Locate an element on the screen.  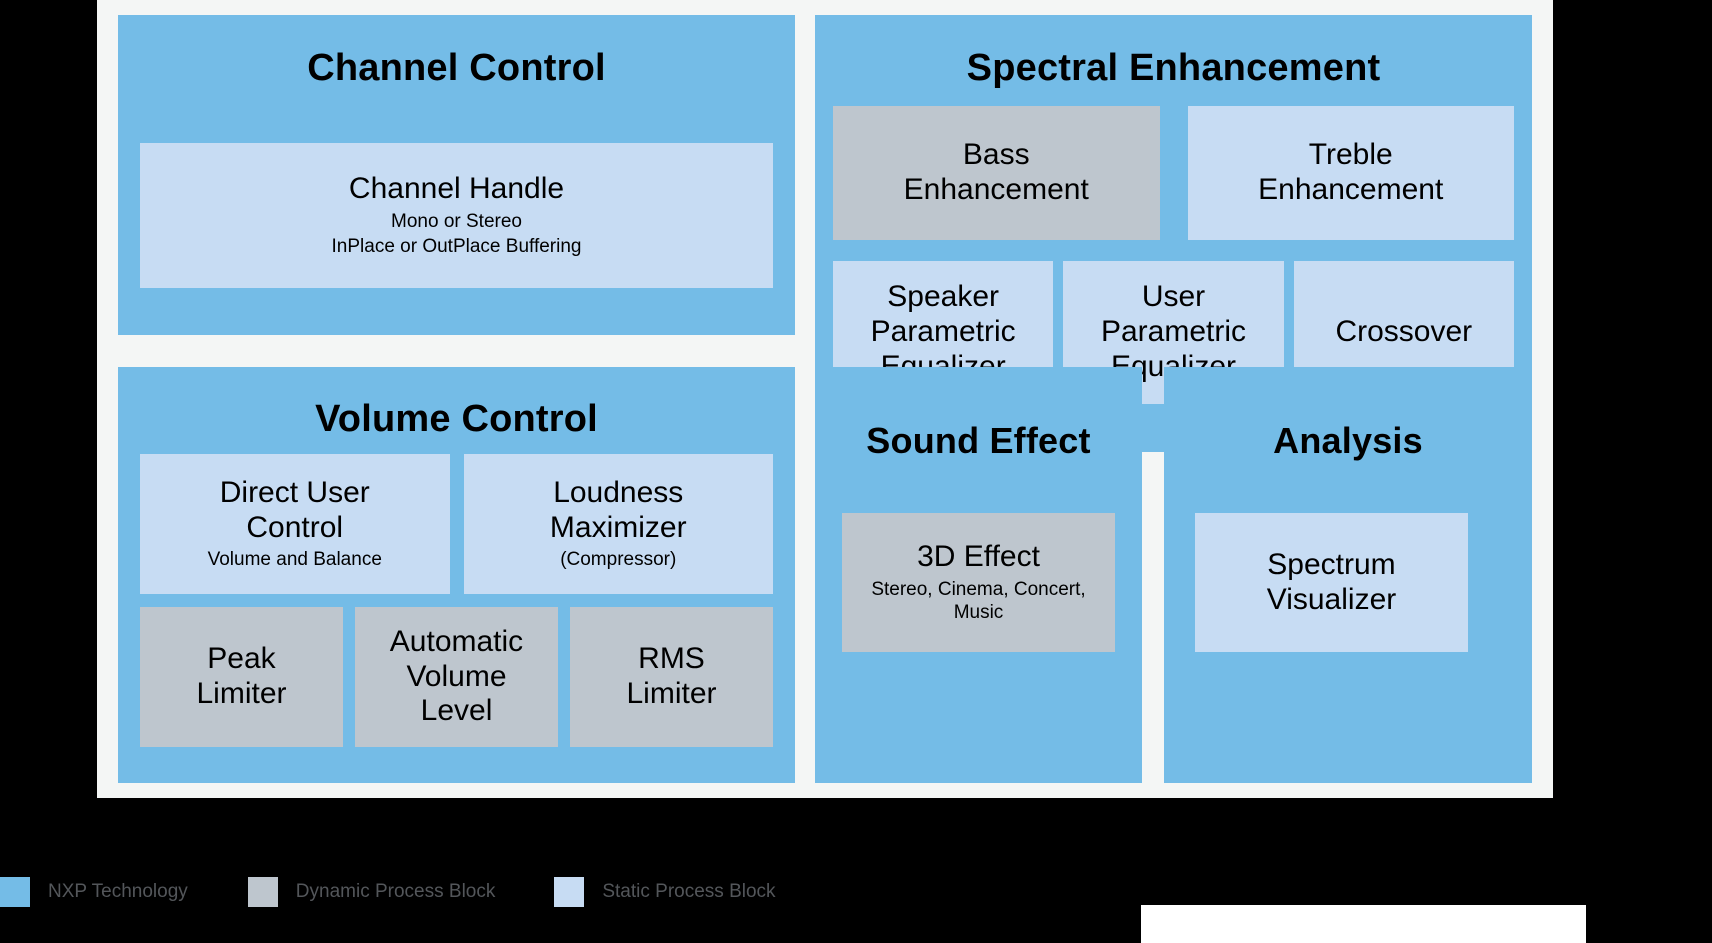
block-loudness-maximizer: Loudness Maximizer (Compressor) is located at coordinates (618, 524).